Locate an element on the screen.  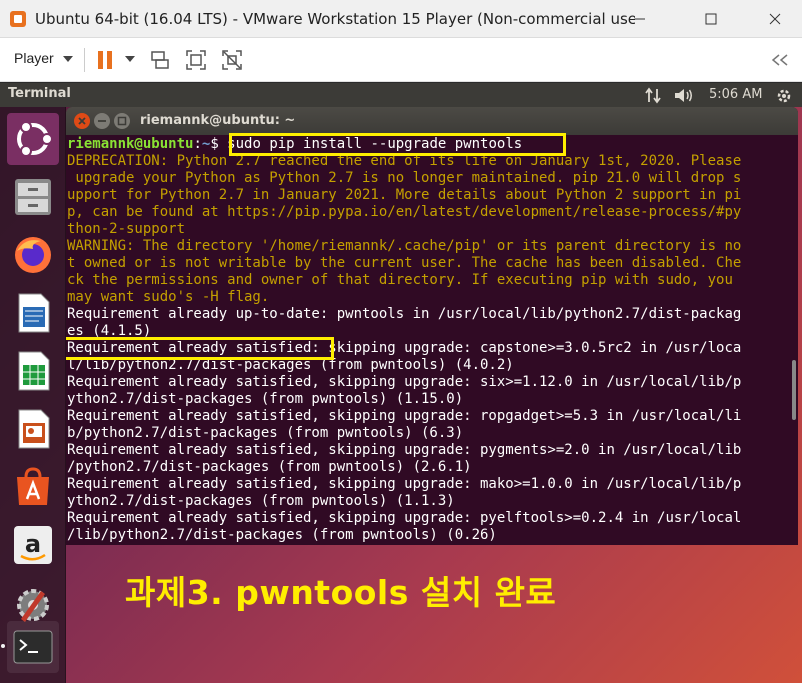
command-highlight-box is located at coordinates (397, 144).